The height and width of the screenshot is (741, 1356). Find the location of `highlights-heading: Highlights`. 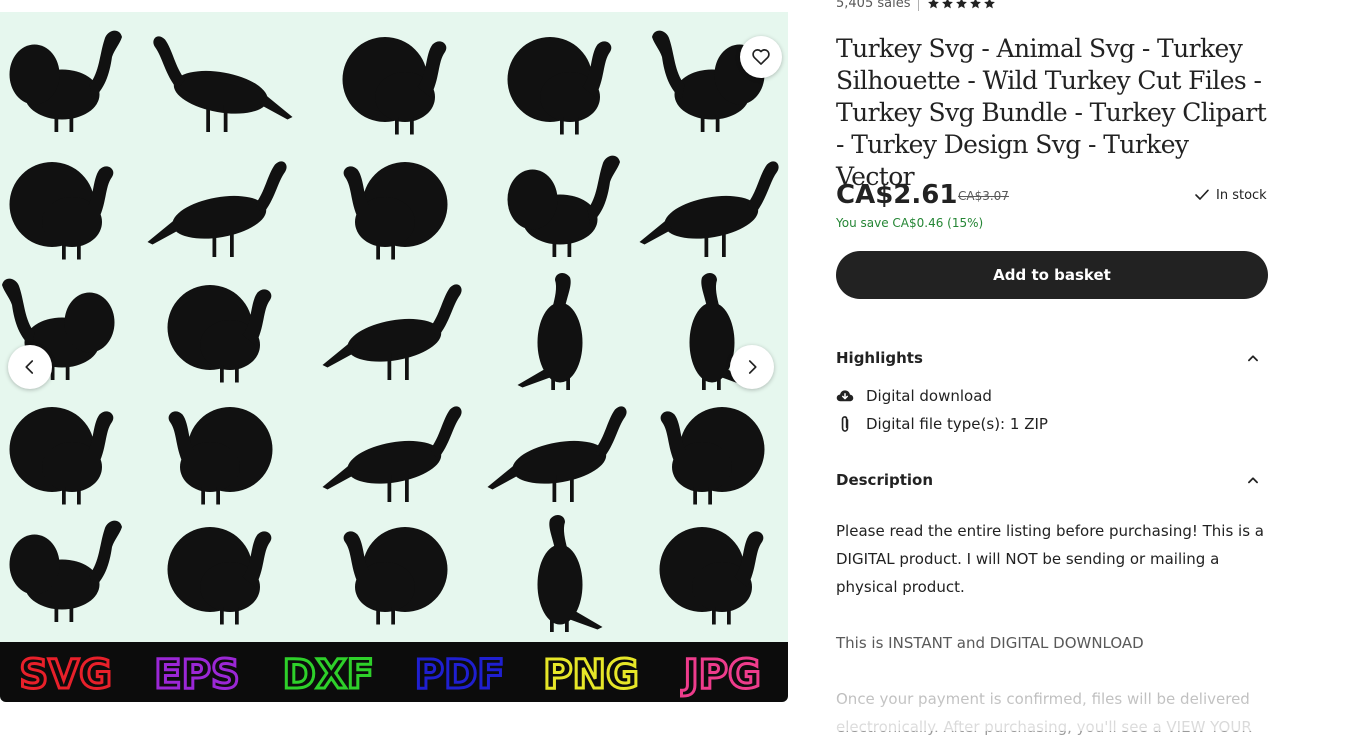

highlights-heading: Highlights is located at coordinates (879, 358).